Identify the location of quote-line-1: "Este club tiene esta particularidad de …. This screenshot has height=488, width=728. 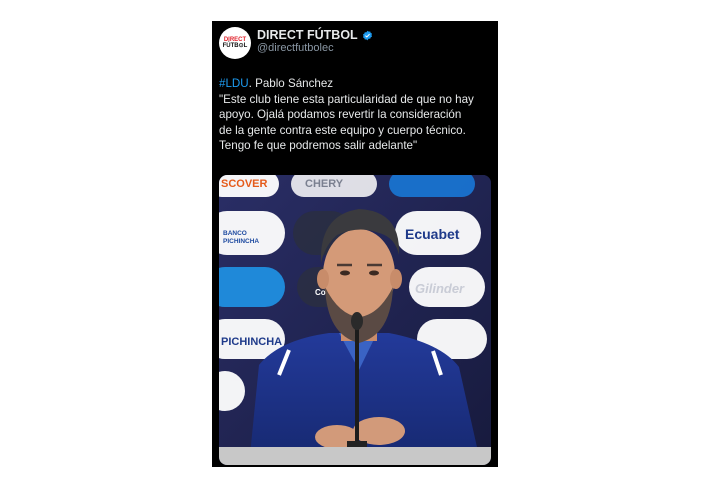
(346, 99).